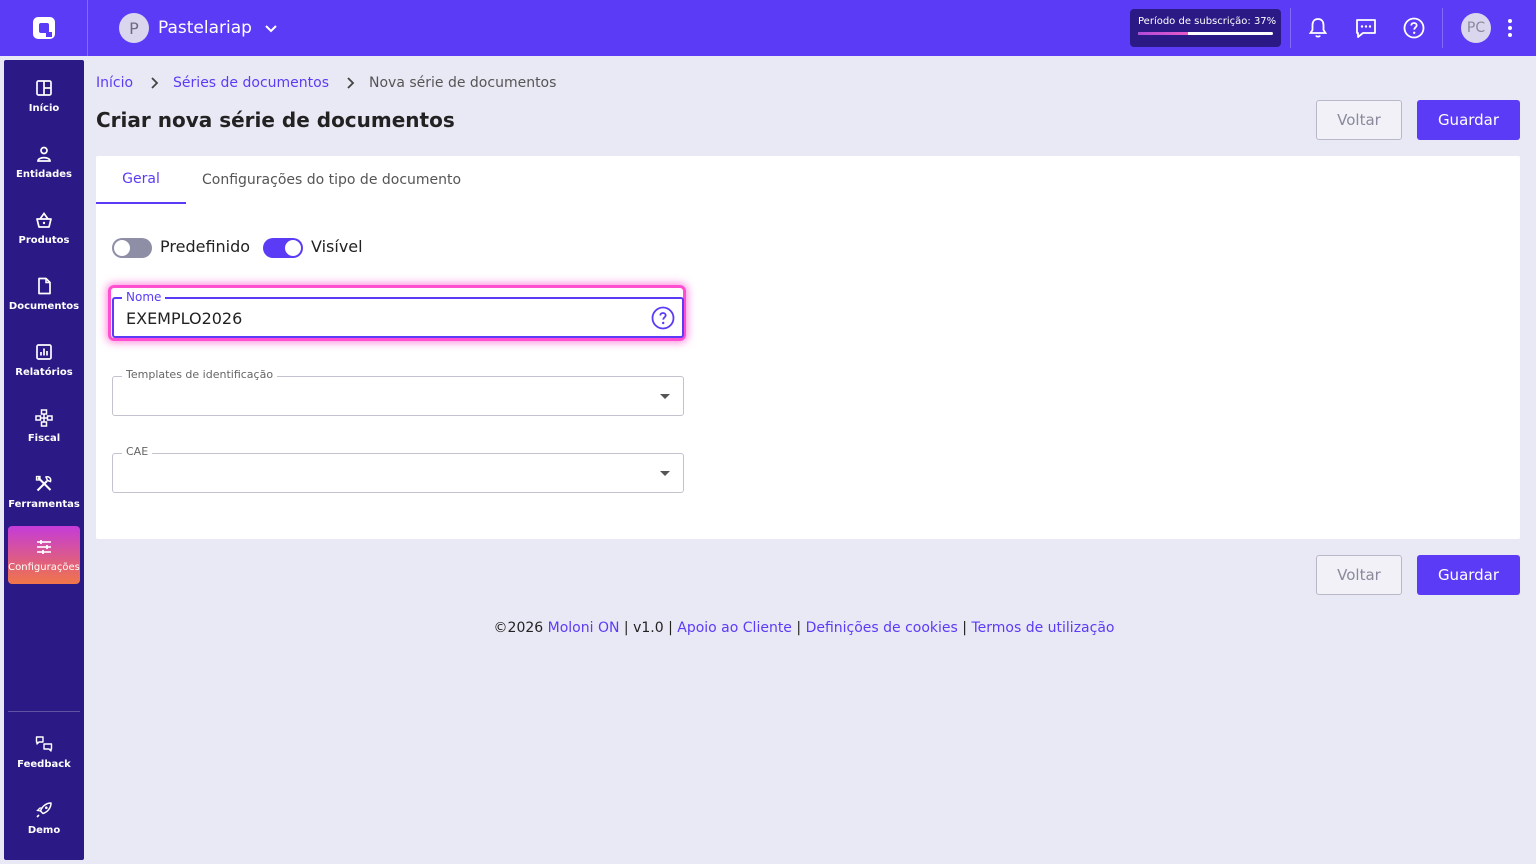 The width and height of the screenshot is (1536, 864). I want to click on back-button: Voltar, so click(1359, 120).